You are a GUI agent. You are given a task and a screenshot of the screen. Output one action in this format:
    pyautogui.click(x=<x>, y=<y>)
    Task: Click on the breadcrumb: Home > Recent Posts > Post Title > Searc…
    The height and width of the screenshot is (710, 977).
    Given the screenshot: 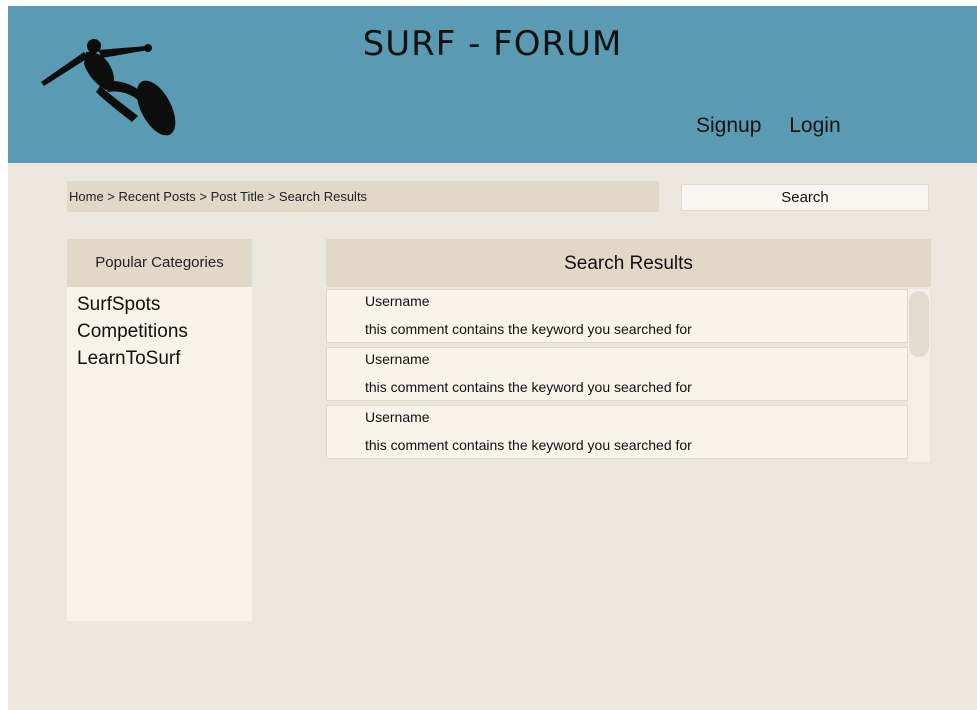 What is the action you would take?
    pyautogui.click(x=363, y=196)
    